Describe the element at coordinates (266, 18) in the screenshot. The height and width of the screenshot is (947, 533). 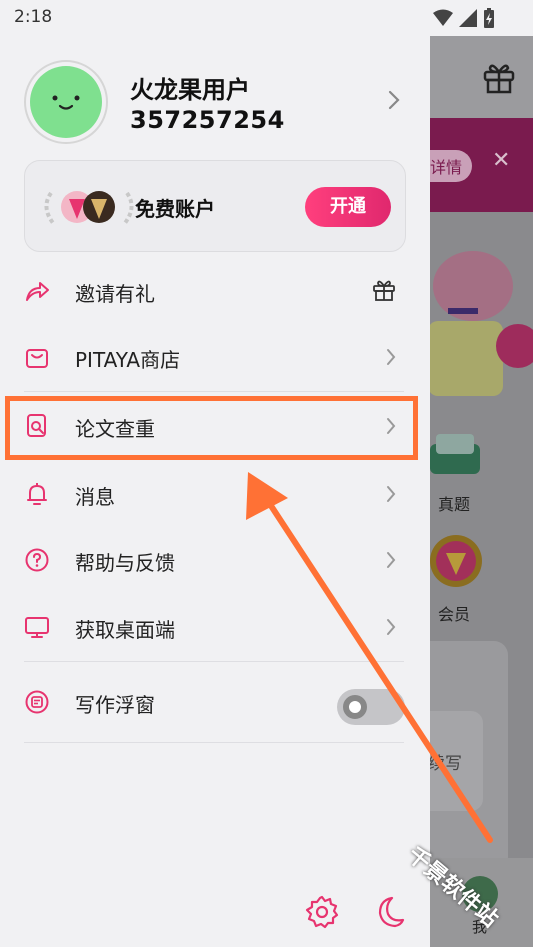
I see `status-bar: 2:18` at that location.